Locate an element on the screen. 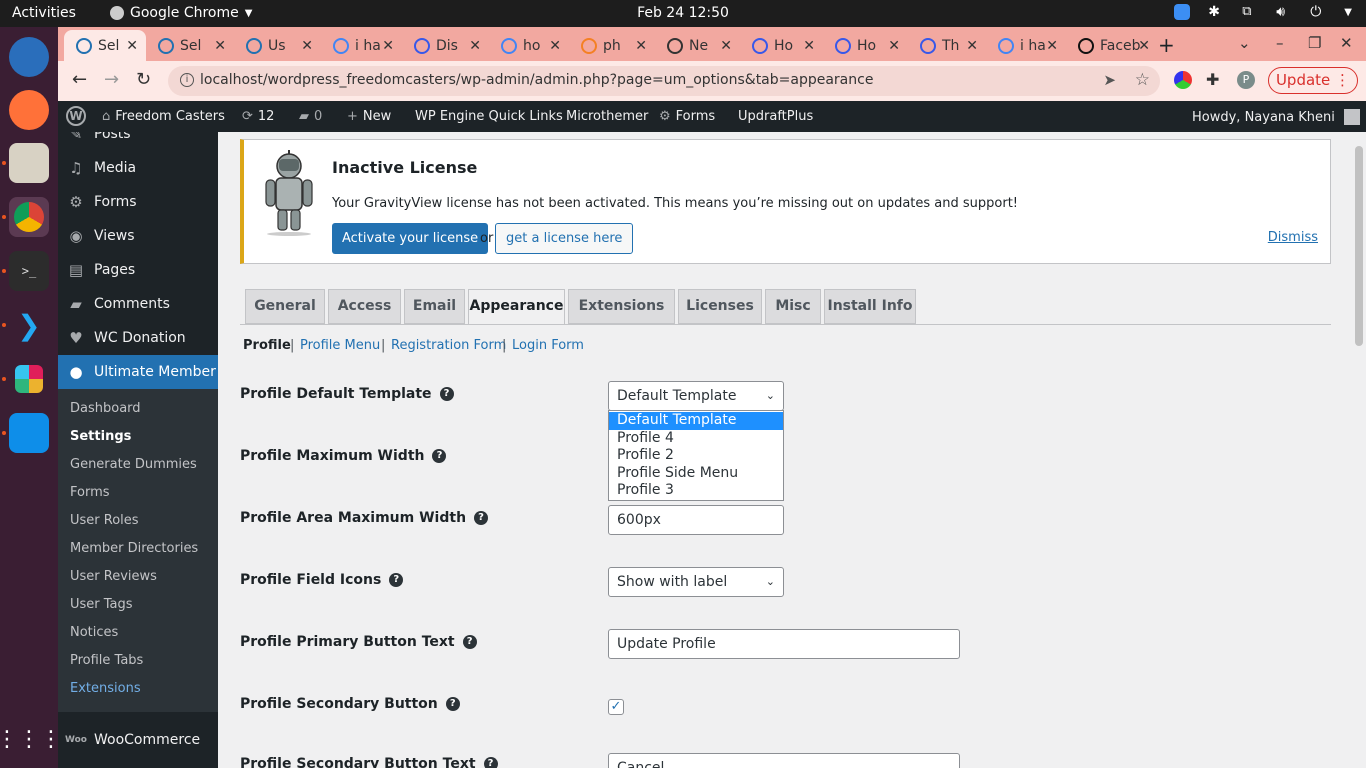 This screenshot has height=768, width=1366. menu-item-pages: ▤ Pages is located at coordinates (138, 270).